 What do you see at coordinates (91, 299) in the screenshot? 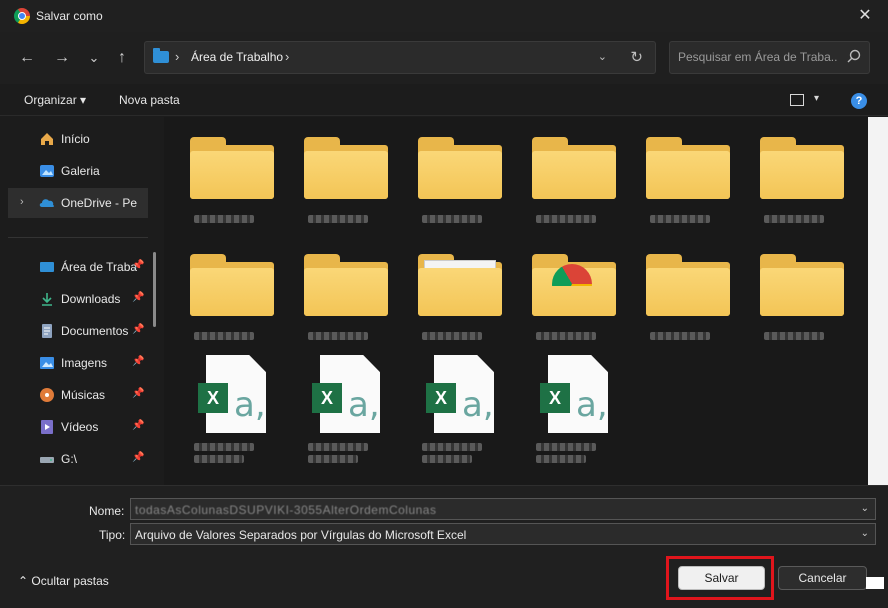
I see `sidebar-item-label: Downloads` at bounding box center [91, 299].